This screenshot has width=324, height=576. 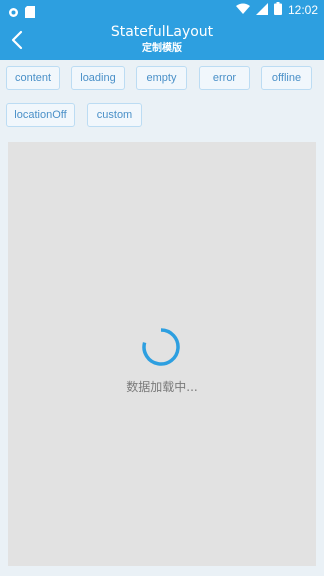 I want to click on clock-time: 12:02, so click(x=302, y=10).